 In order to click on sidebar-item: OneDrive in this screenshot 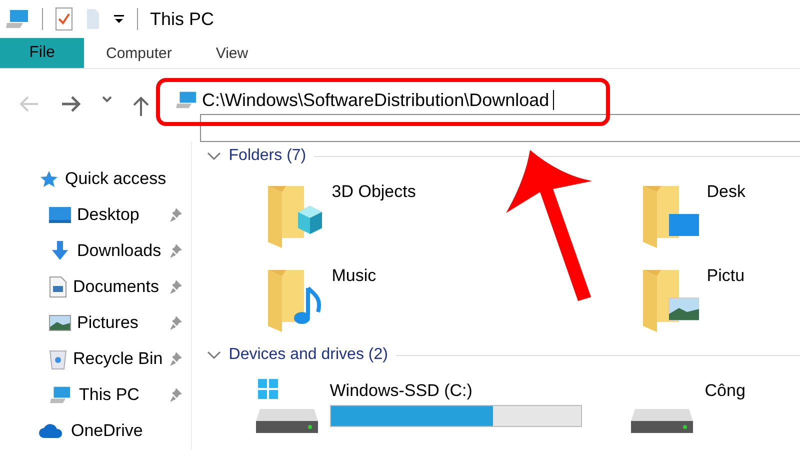, I will do `click(95, 431)`.